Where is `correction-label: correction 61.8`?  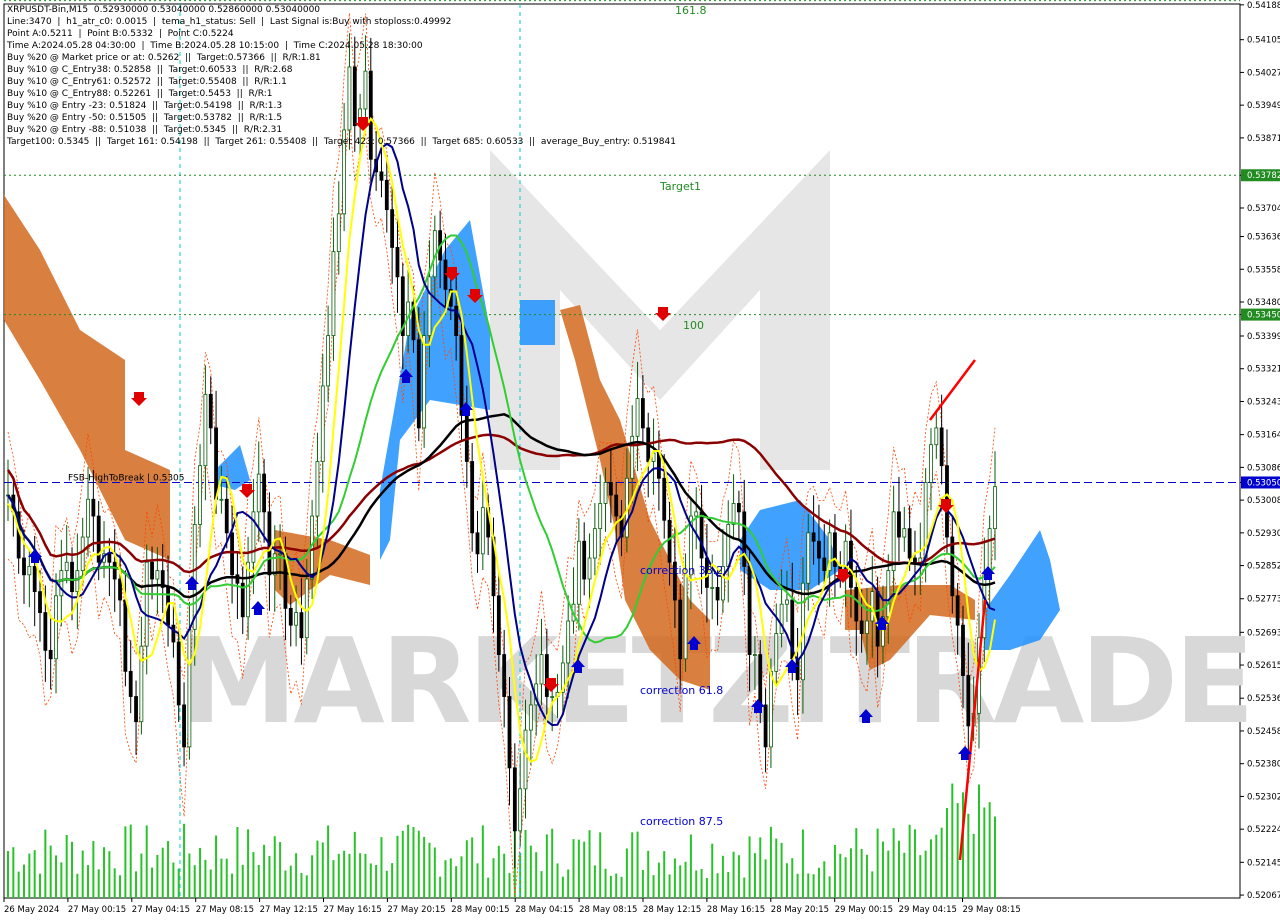
correction-label: correction 61.8 is located at coordinates (681, 690).